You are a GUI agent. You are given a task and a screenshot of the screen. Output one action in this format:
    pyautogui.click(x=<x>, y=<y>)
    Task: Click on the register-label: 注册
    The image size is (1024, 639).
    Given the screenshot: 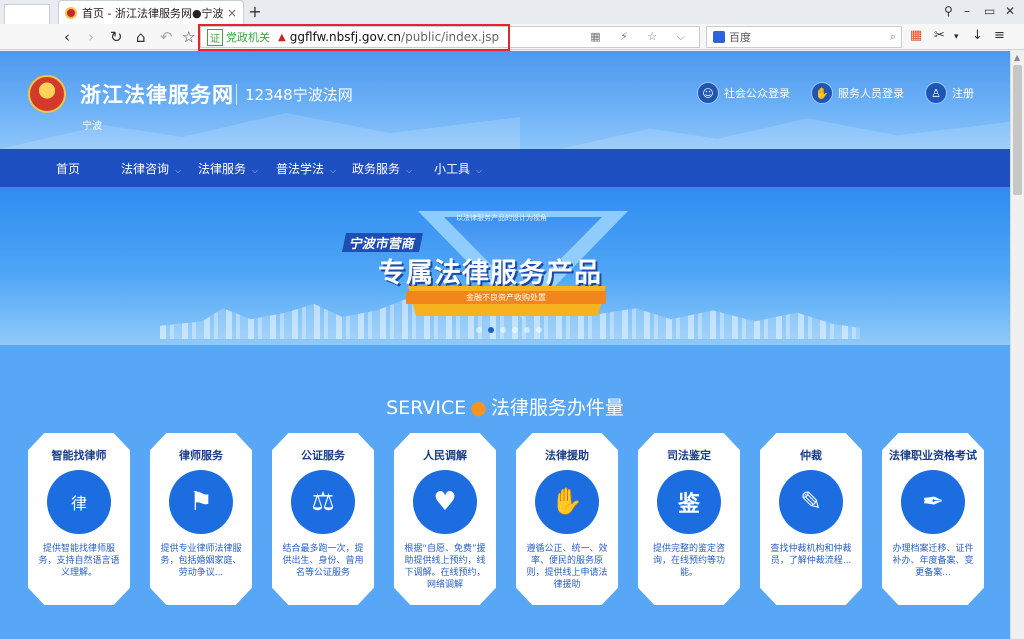 What is the action you would take?
    pyautogui.click(x=963, y=93)
    